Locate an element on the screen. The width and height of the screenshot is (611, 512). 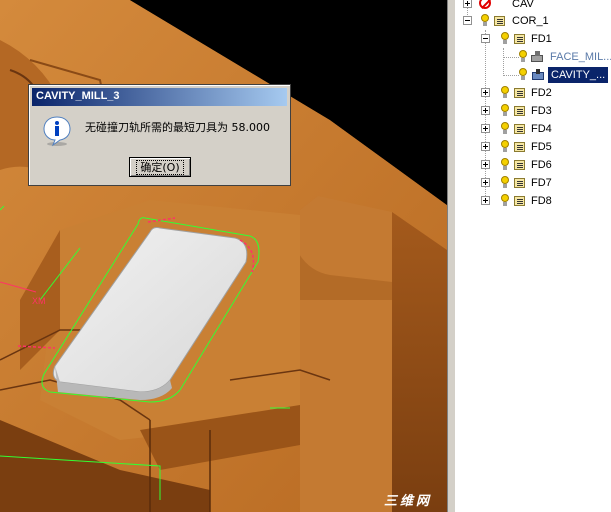
dialog-title: CAVITY_MILL_3 is located at coordinates (78, 96).